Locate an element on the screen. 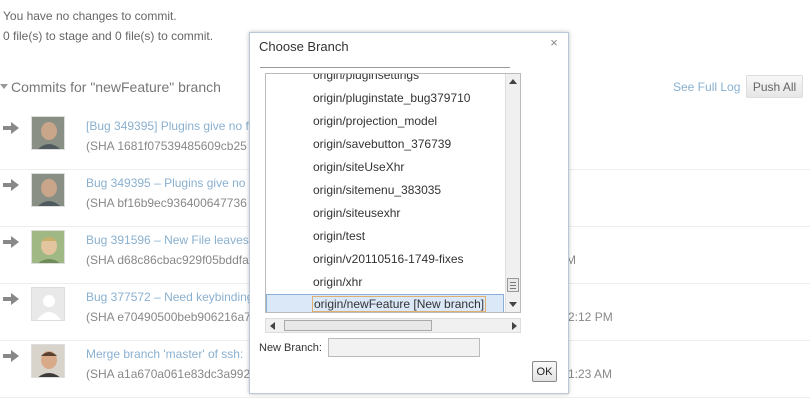 This screenshot has width=810, height=405. branch-label: origin/test is located at coordinates (339, 236).